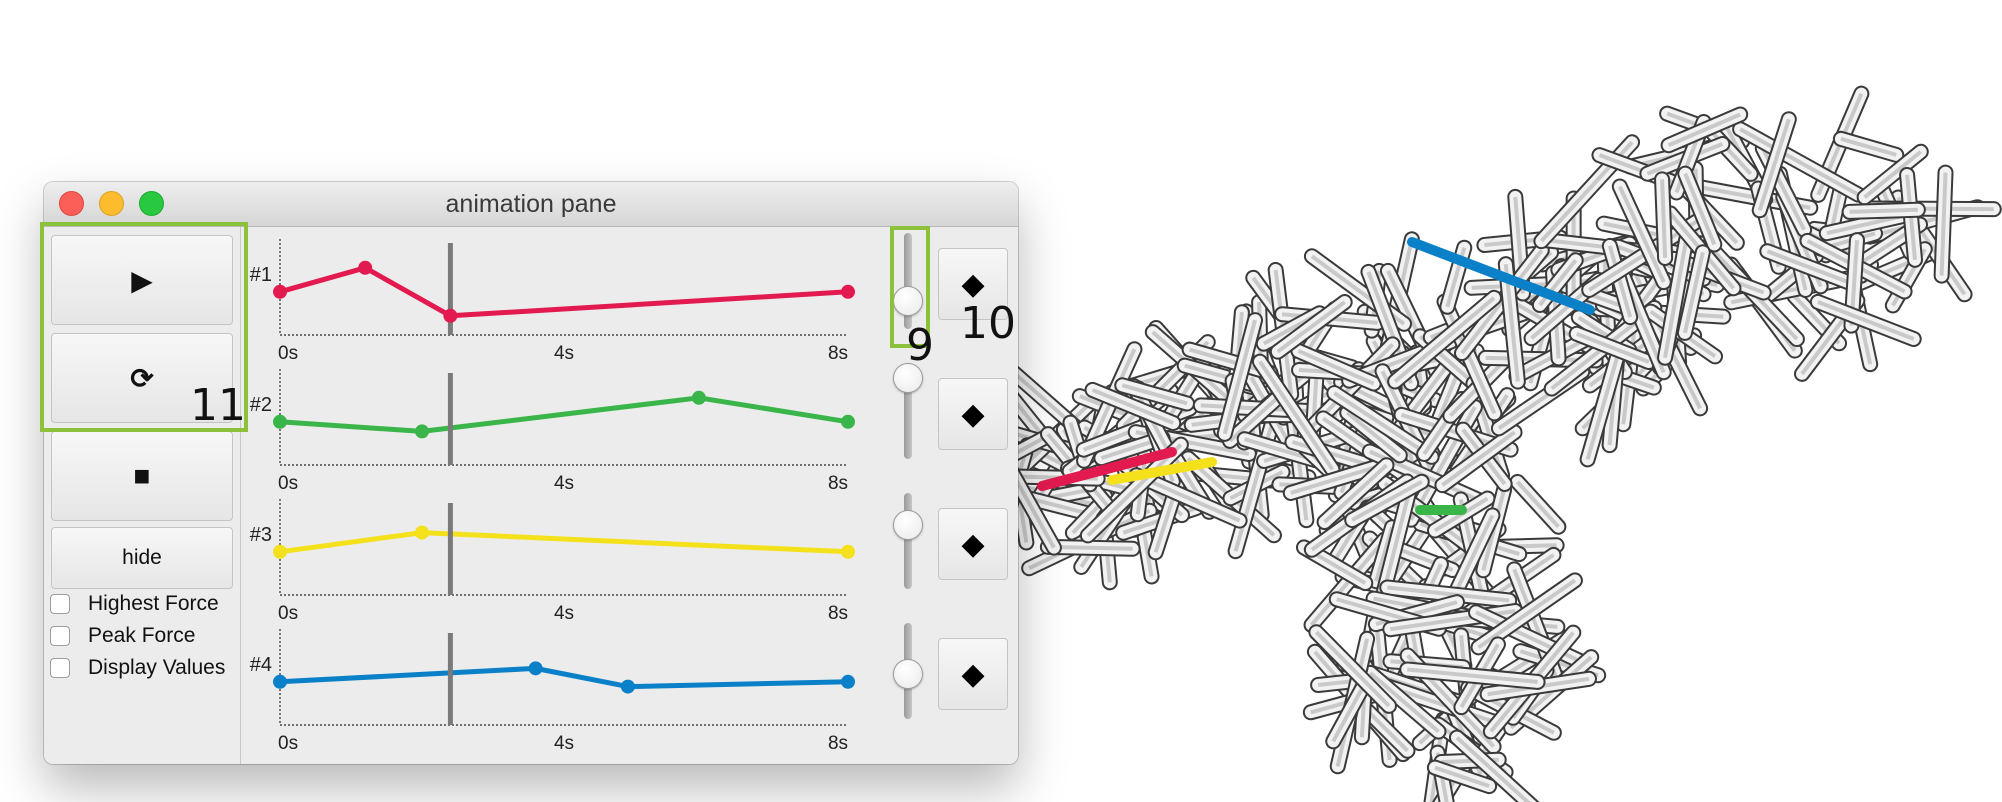 Image resolution: width=2002 pixels, height=802 pixels. I want to click on keyframe-button-2: ◆, so click(973, 414).